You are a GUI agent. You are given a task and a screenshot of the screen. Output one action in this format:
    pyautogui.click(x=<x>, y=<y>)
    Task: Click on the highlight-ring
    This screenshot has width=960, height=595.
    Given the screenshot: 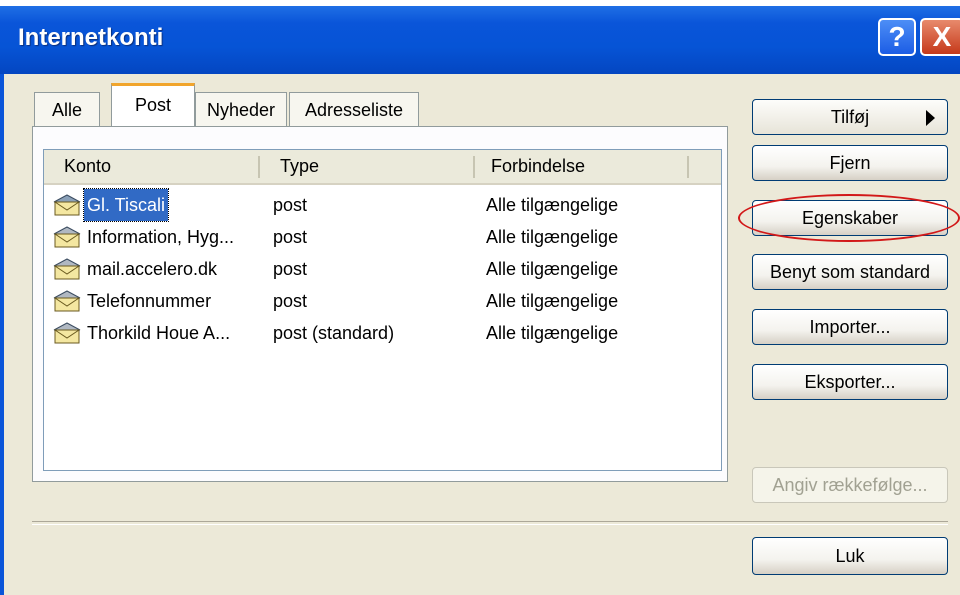 What is the action you would take?
    pyautogui.click(x=849, y=218)
    